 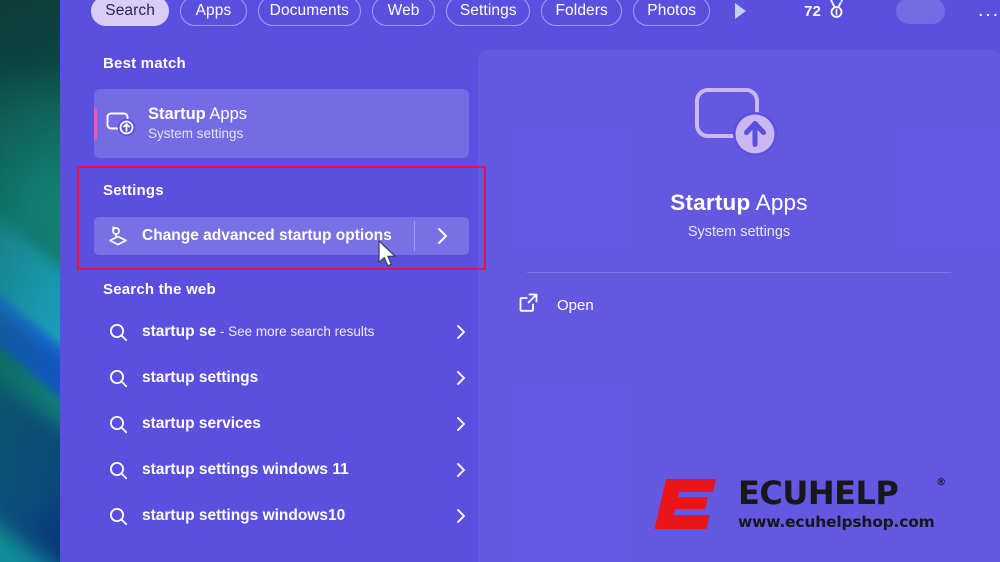 I want to click on preview-title: Startup Apps, so click(x=739, y=203).